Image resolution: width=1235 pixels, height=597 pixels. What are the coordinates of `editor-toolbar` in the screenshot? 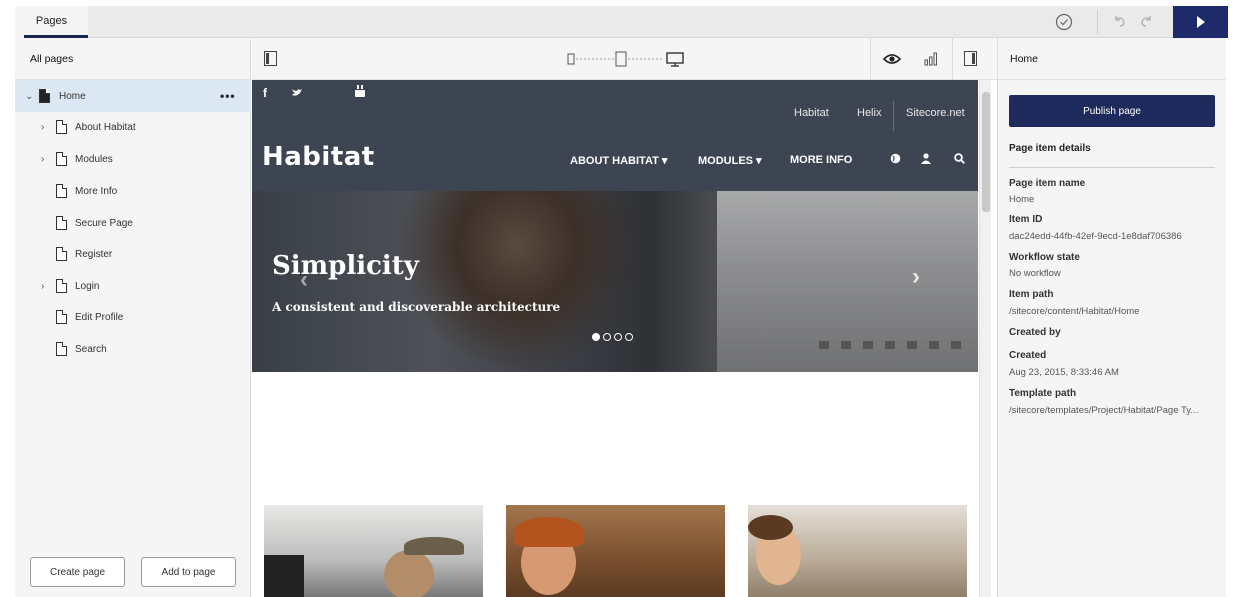 It's located at (624, 59).